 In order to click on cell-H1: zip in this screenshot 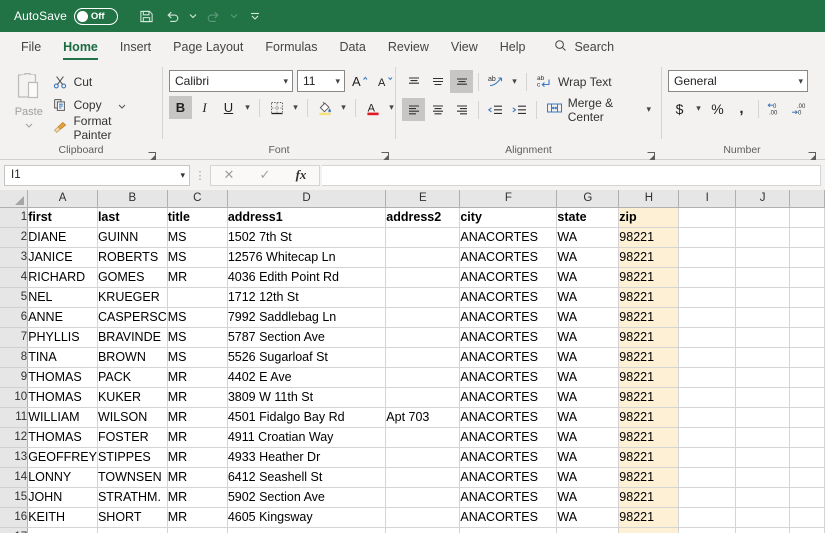, I will do `click(649, 217)`.